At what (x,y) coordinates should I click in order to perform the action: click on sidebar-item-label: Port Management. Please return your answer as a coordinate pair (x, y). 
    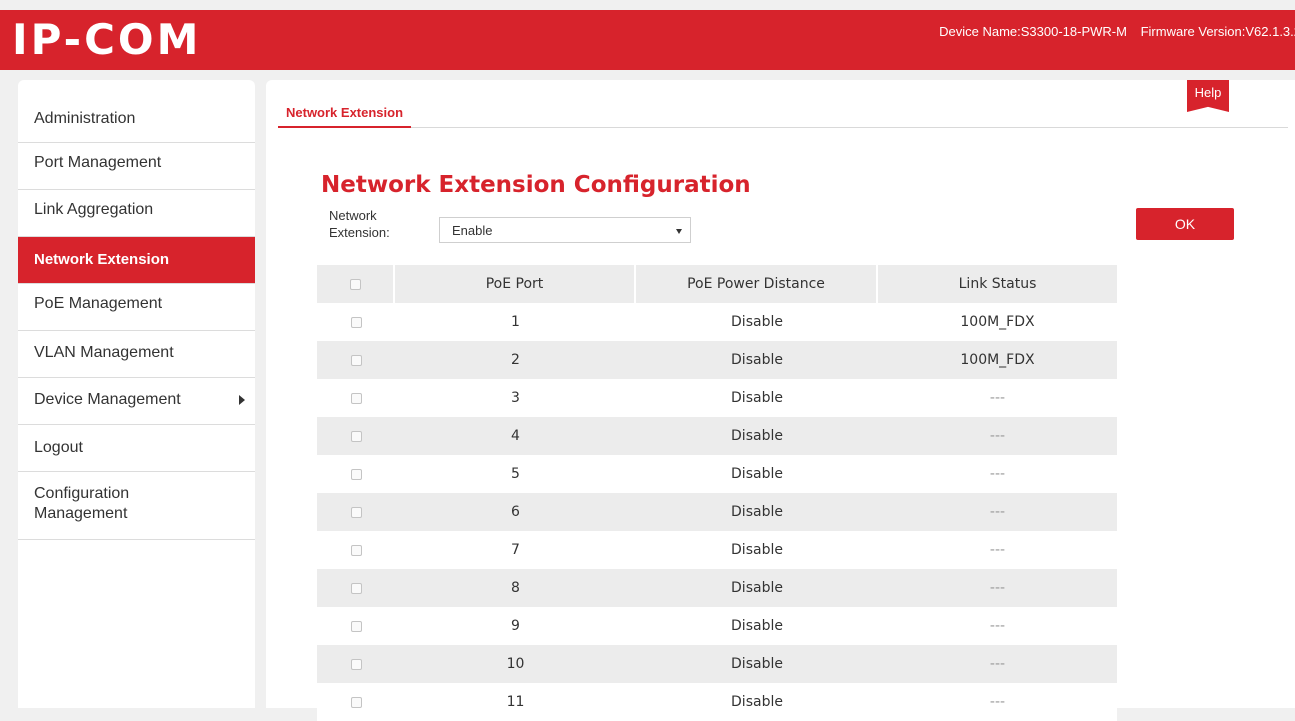
    Looking at the image, I should click on (98, 162).